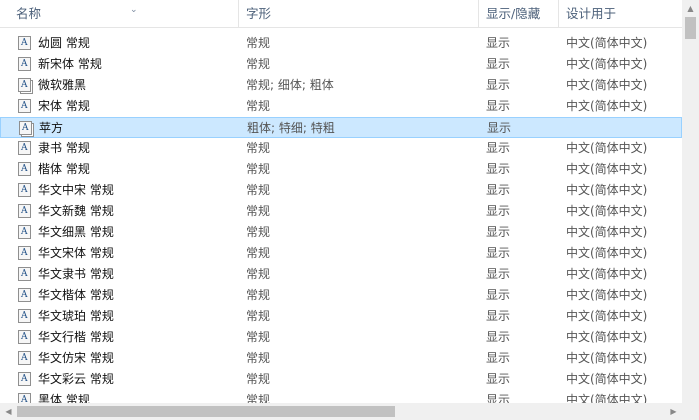 This screenshot has width=699, height=420. Describe the element at coordinates (690, 28) in the screenshot. I see `vertical-scroll-thumb` at that location.